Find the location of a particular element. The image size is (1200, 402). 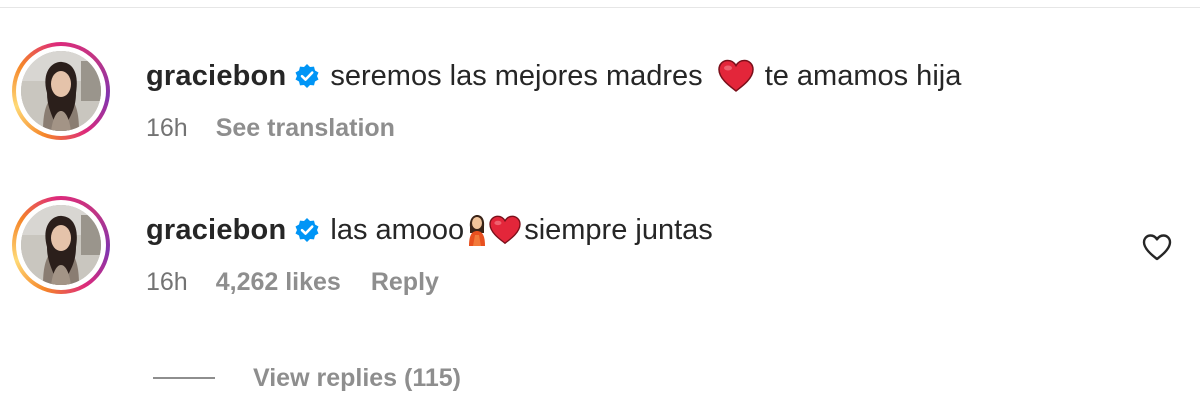

view-replies-button: View replies (115) is located at coordinates (307, 378).